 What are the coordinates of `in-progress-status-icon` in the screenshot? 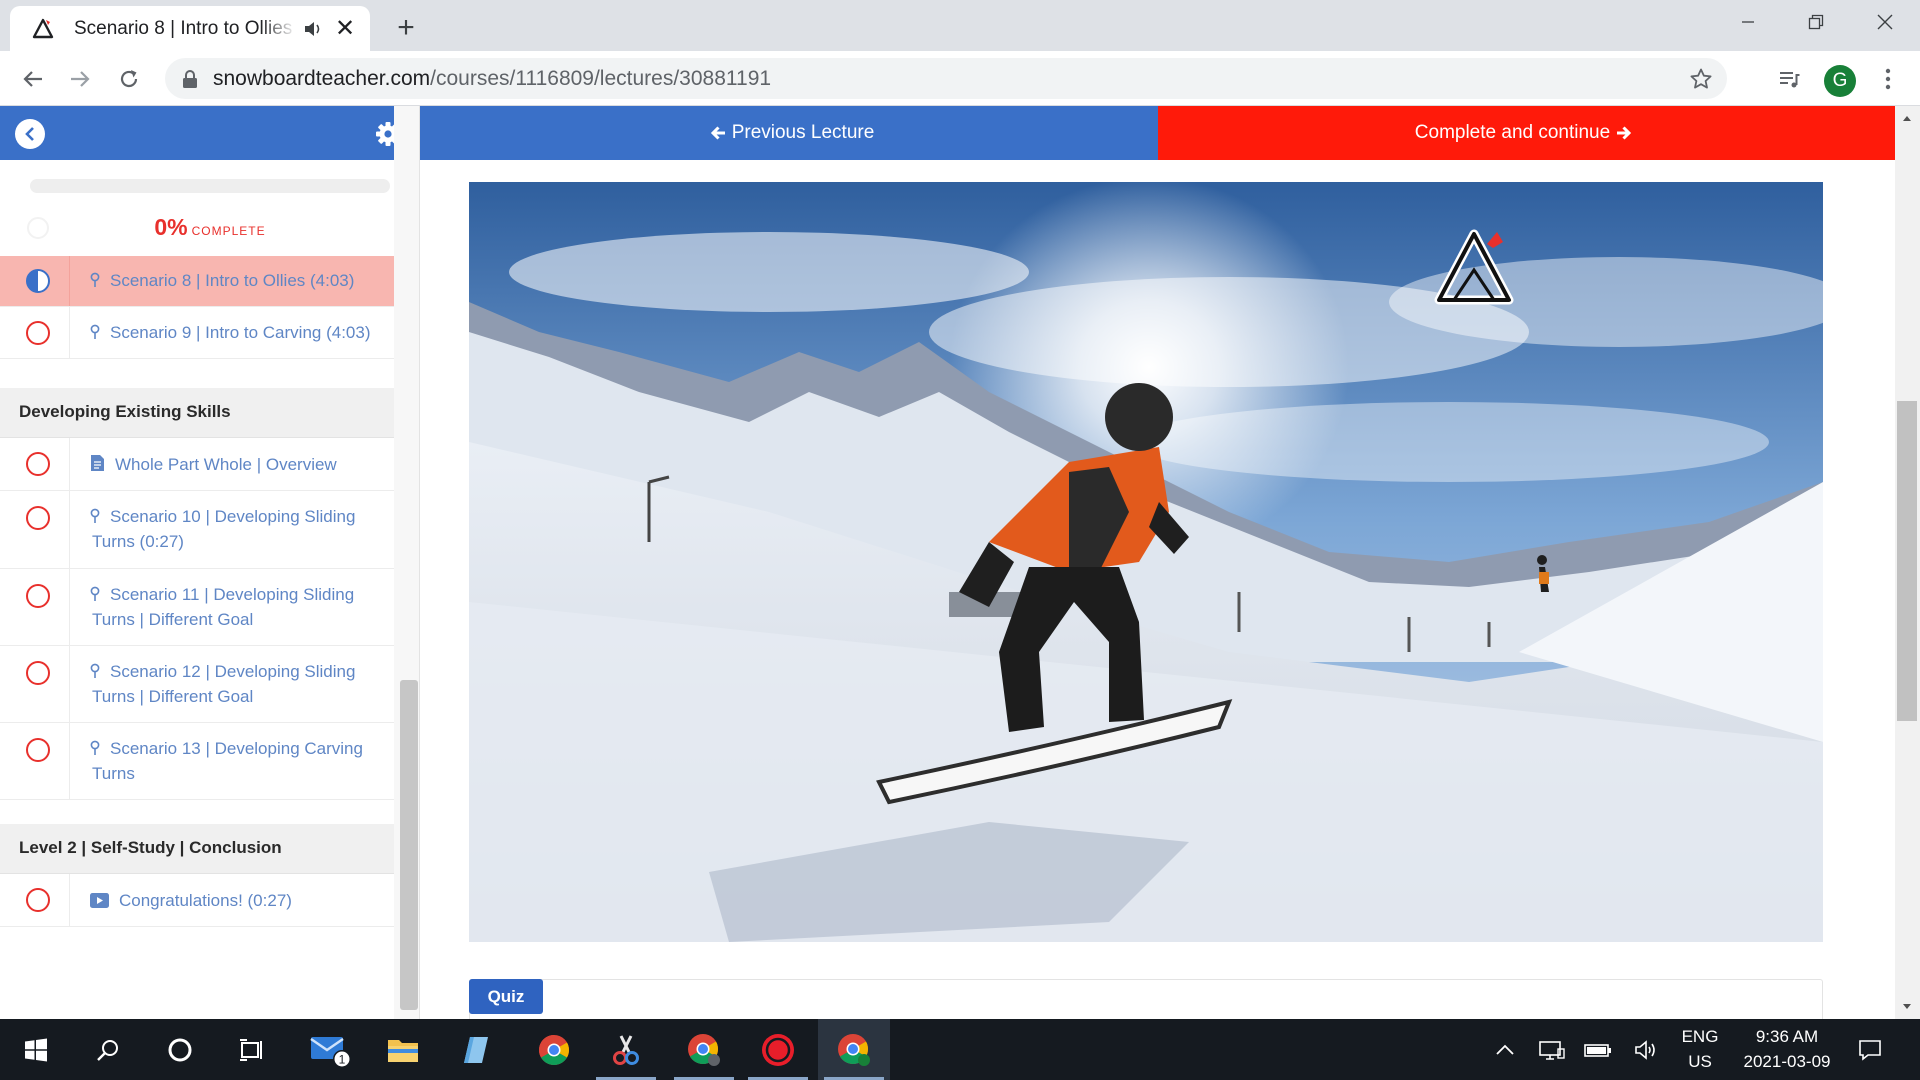 It's located at (38, 281).